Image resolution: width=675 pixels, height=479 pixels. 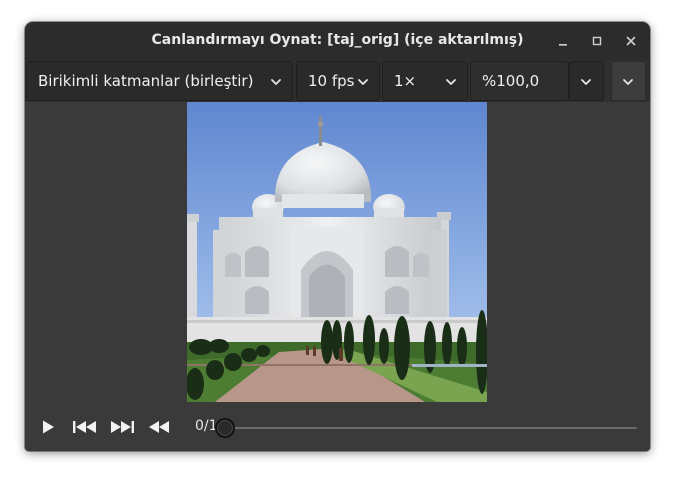 What do you see at coordinates (405, 81) in the screenshot?
I see `speed-label: 1×` at bounding box center [405, 81].